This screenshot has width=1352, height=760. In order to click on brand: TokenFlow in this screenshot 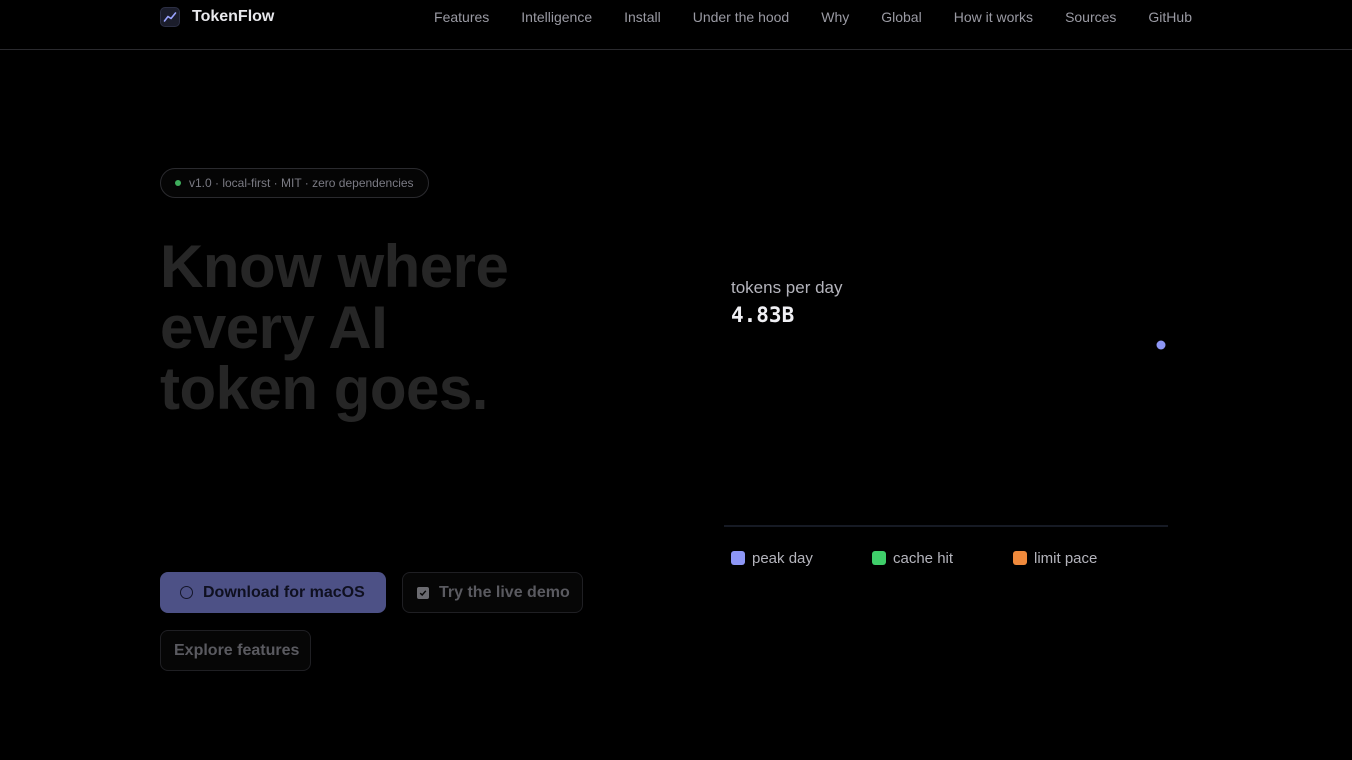, I will do `click(217, 17)`.